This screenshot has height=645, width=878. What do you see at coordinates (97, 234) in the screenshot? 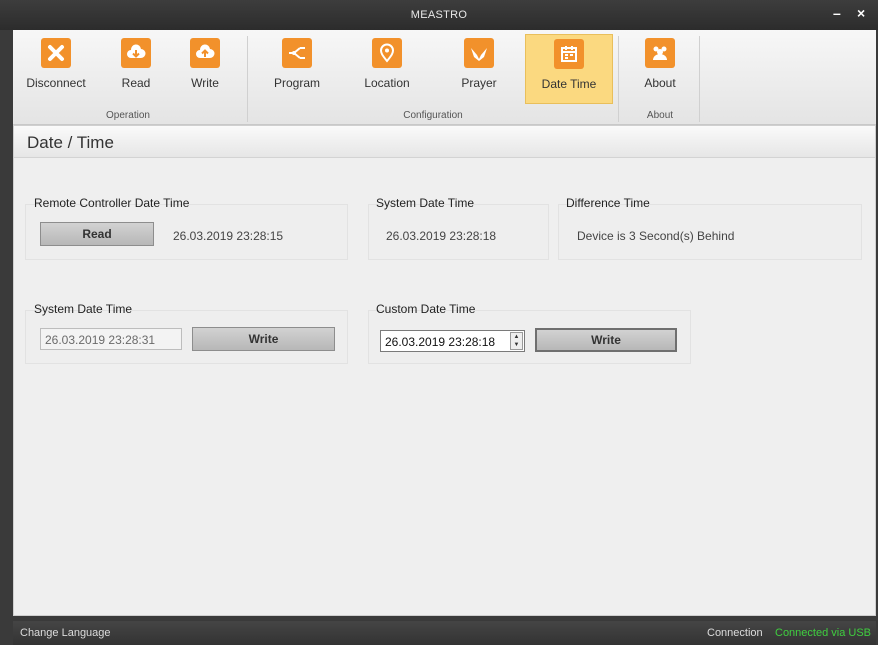
I see `read-remote-button: Read` at bounding box center [97, 234].